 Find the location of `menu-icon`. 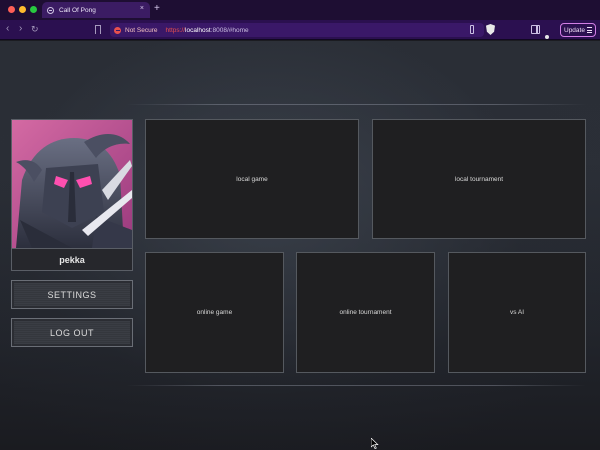

menu-icon is located at coordinates (589, 31).